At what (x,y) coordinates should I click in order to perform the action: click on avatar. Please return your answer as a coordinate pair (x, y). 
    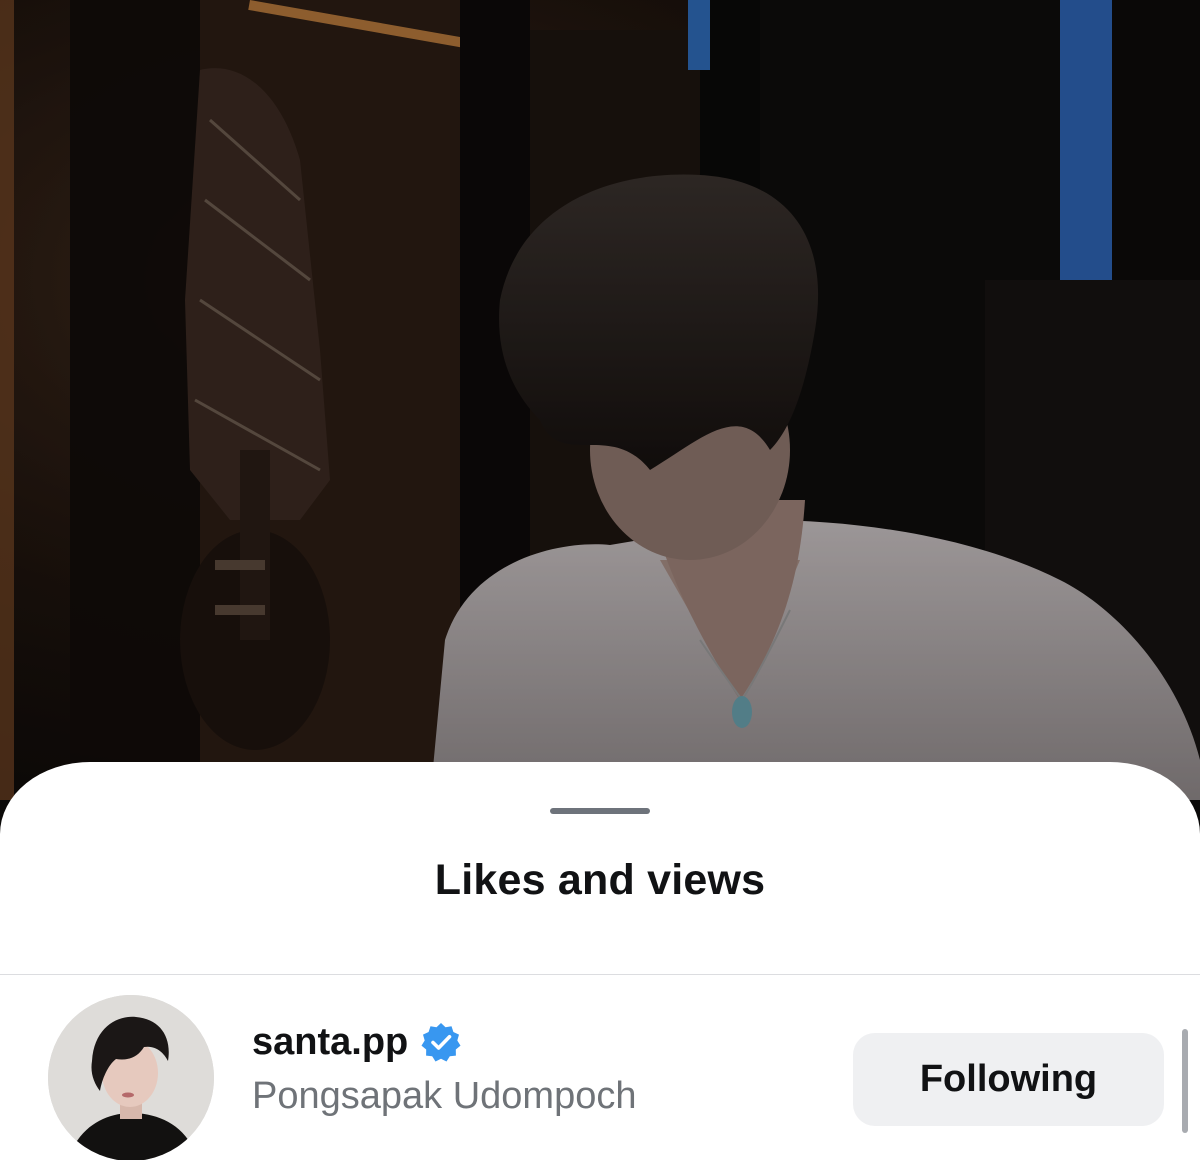
    Looking at the image, I should click on (131, 1077).